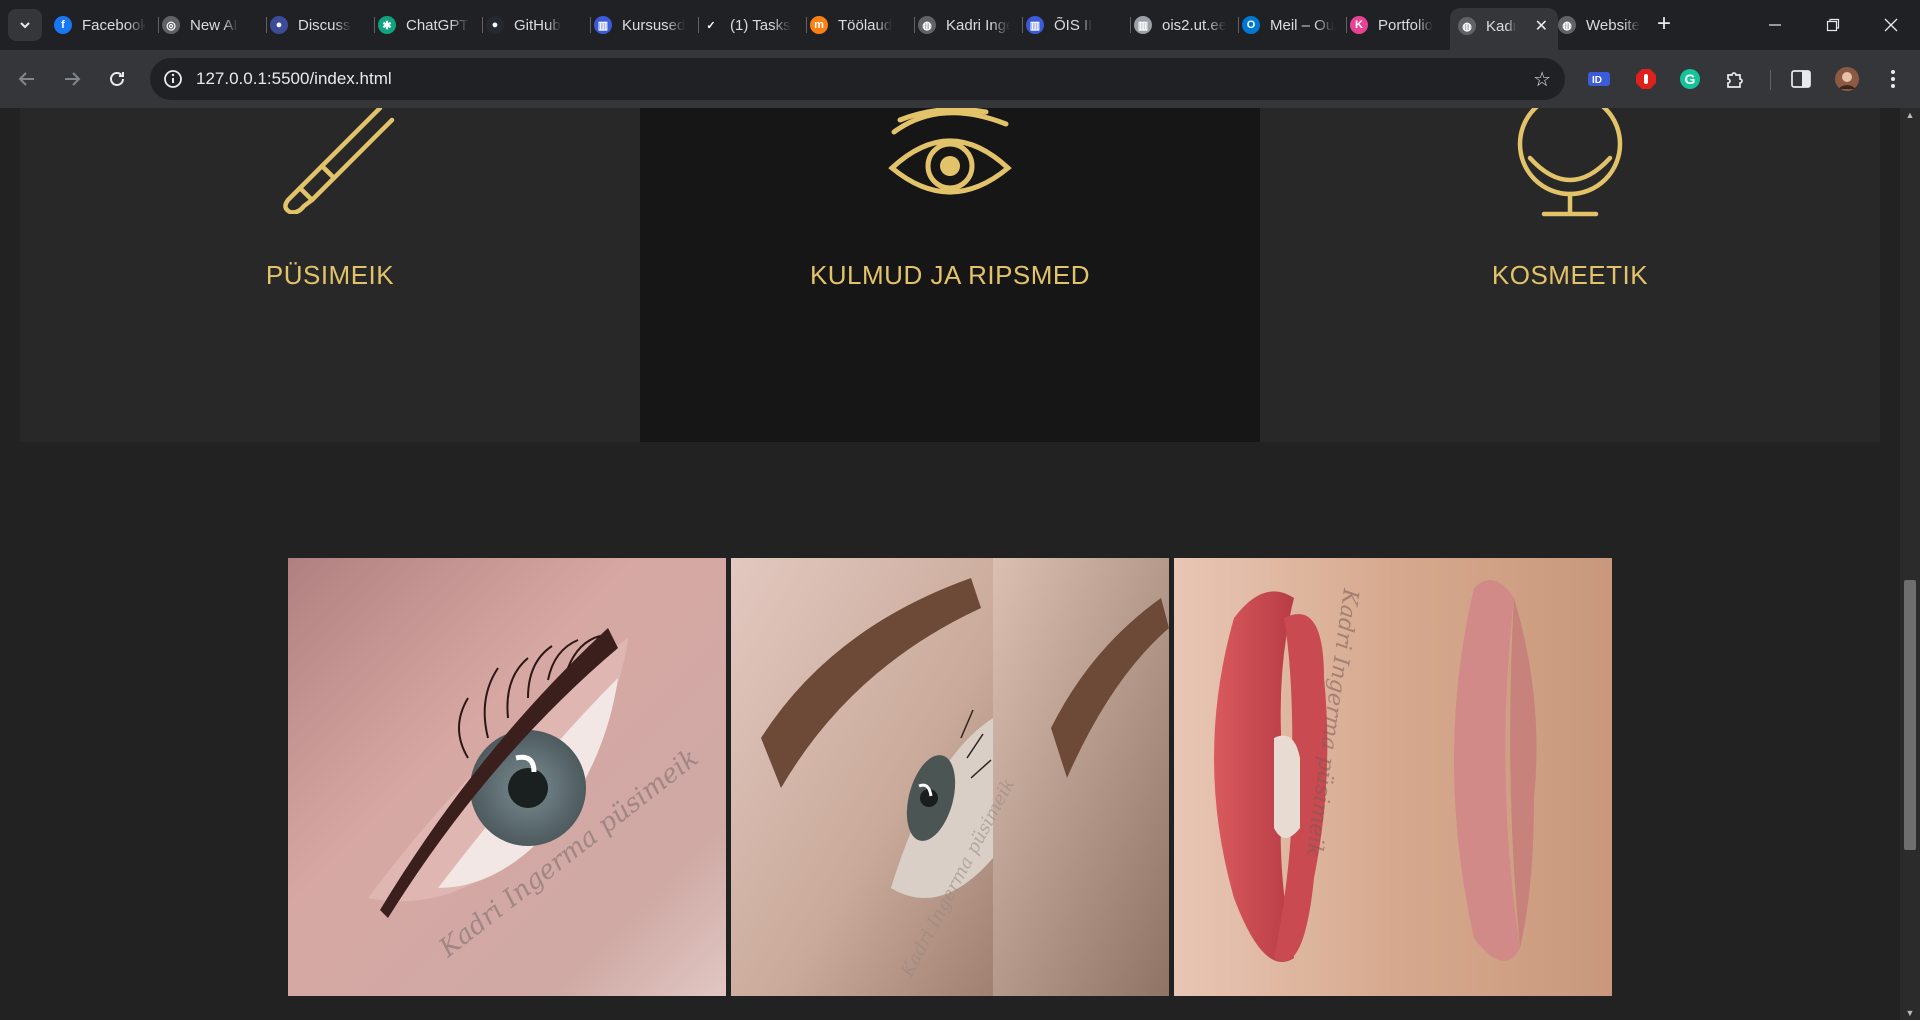 This screenshot has height=1020, width=1920. Describe the element at coordinates (387, 25) in the screenshot. I see `chatgpt-icon: ✱` at that location.